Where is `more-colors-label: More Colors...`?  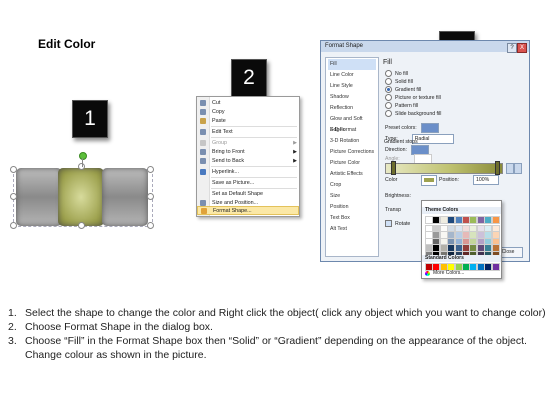
more-colors-label: More Colors... is located at coordinates (449, 273).